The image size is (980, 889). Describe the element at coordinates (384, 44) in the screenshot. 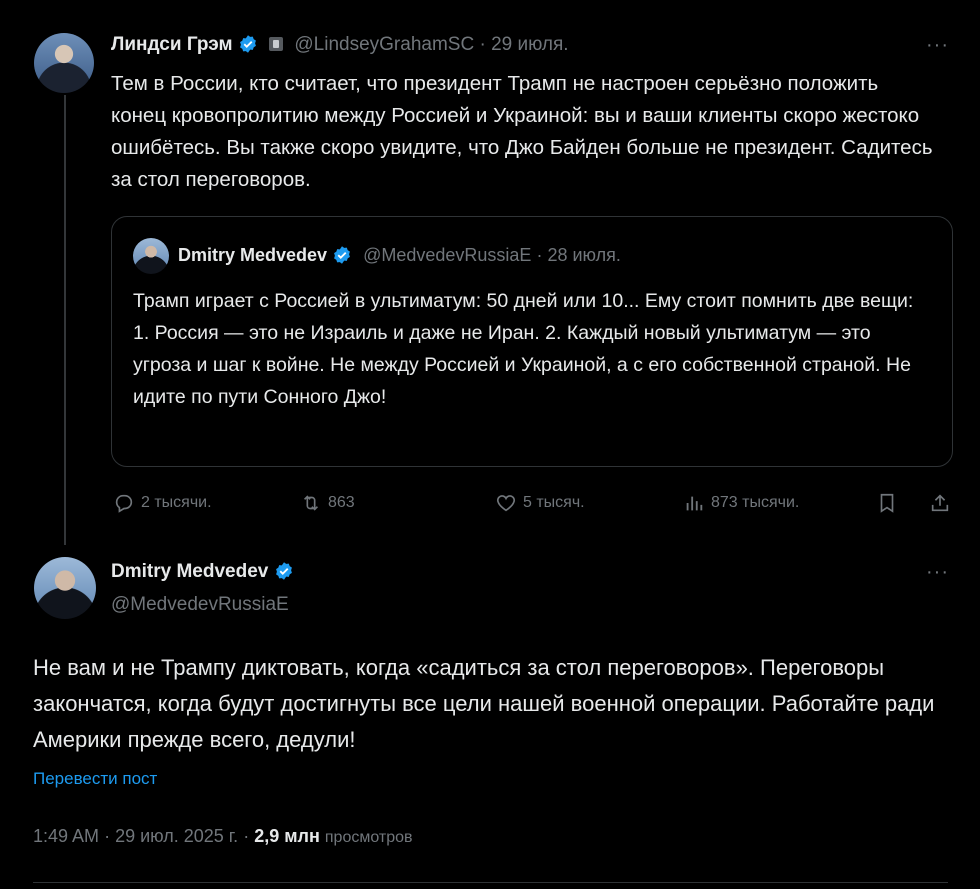

I see `tweet1-handle: @LindseyGrahamSC` at that location.